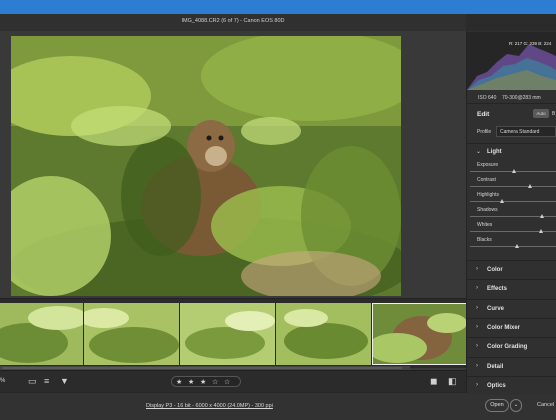 This screenshot has width=556, height=420. Describe the element at coordinates (511, 269) in the screenshot. I see `section-color: › Color` at that location.